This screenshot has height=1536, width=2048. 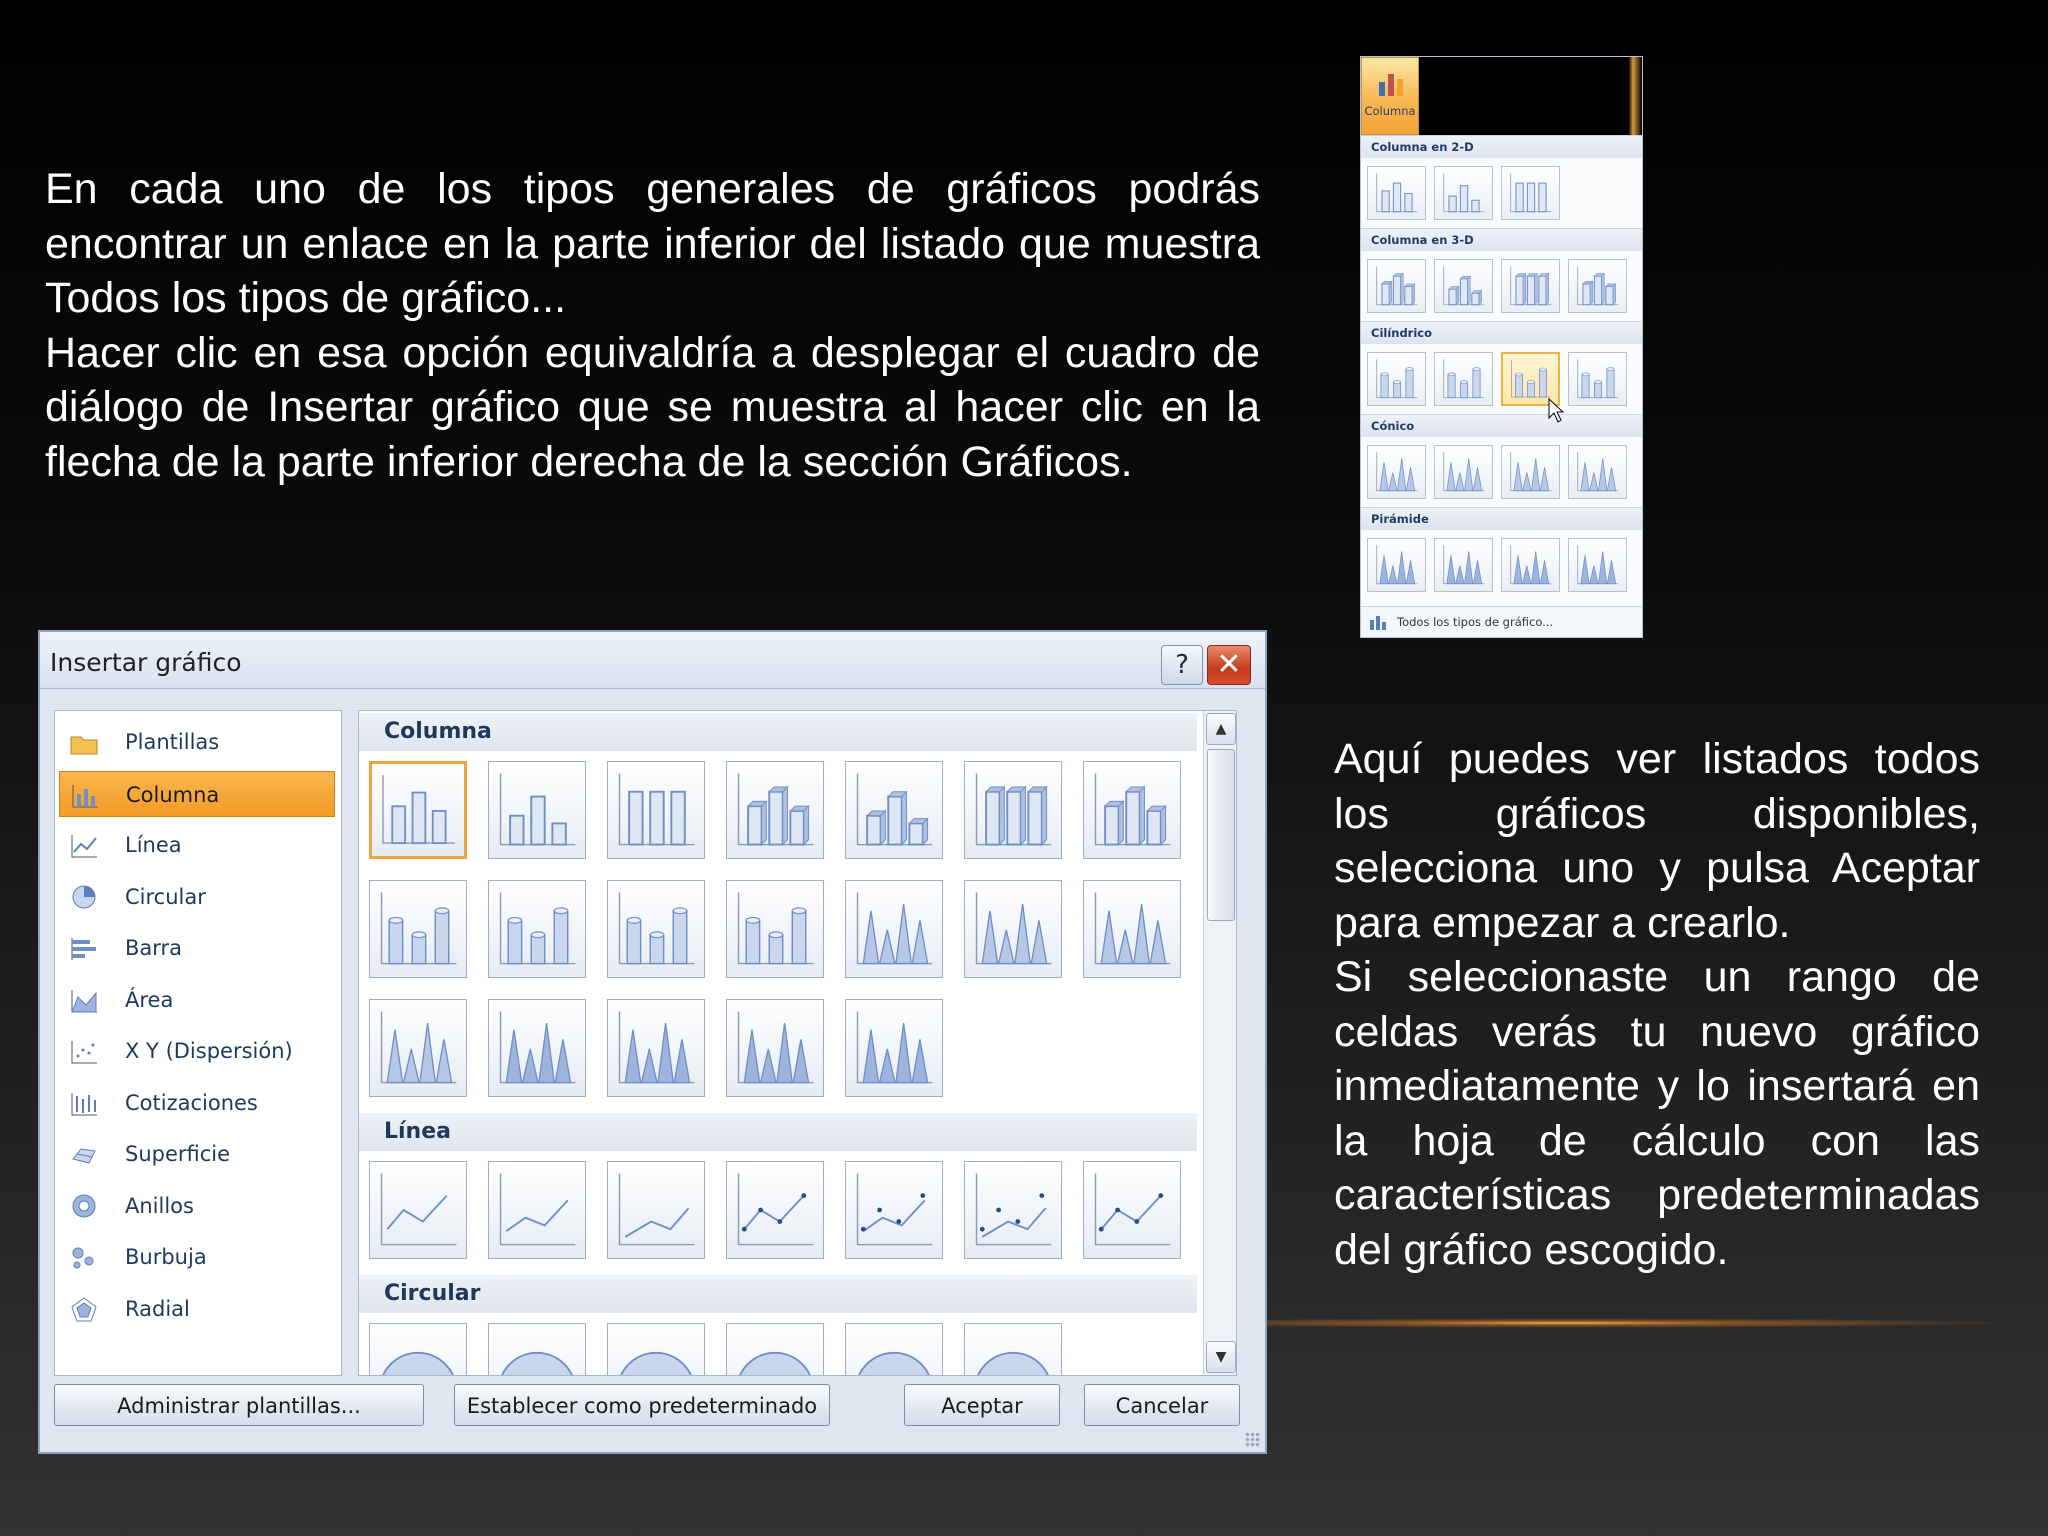 I want to click on cancel-button: Cancelar, so click(x=1162, y=1405).